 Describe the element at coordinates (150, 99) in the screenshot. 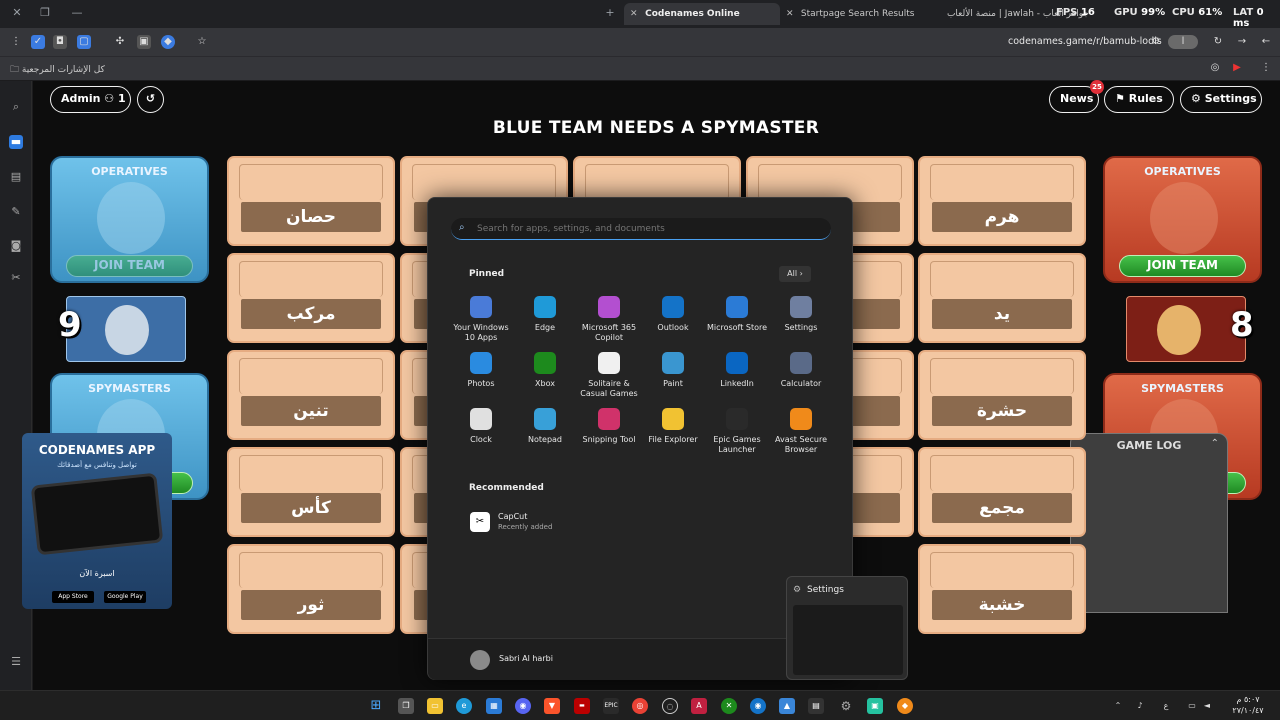

I see `reset-game-button: ↺` at that location.